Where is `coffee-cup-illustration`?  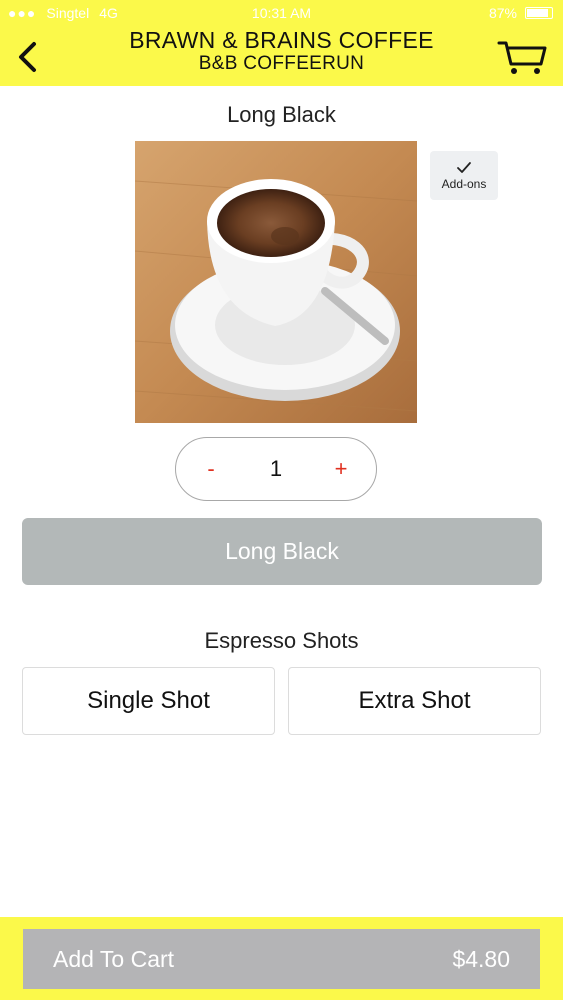 coffee-cup-illustration is located at coordinates (276, 282).